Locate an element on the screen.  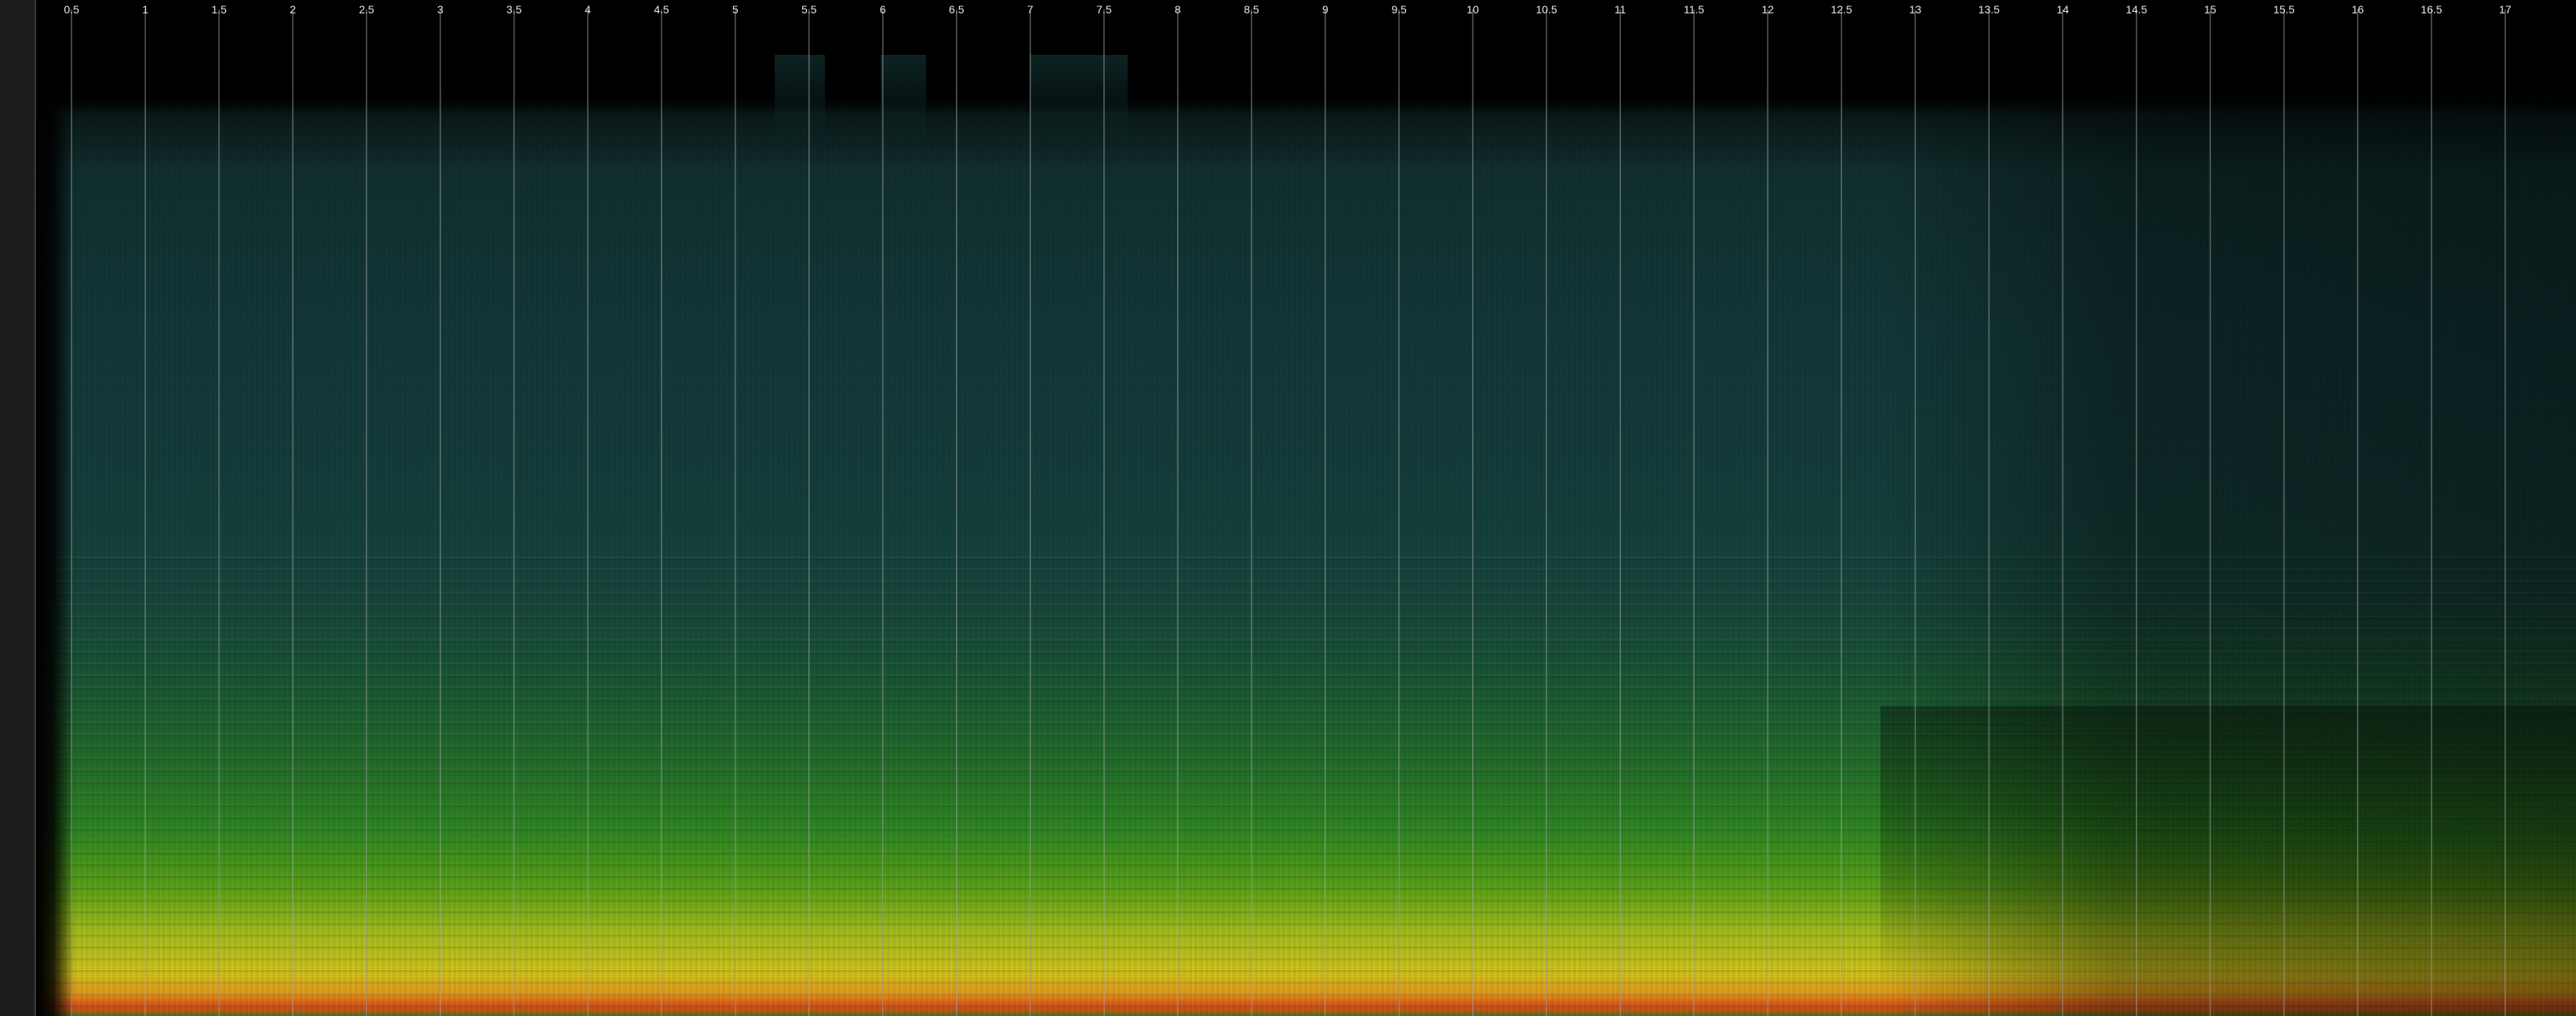
time-tick-label: 2.5 is located at coordinates (367, 9).